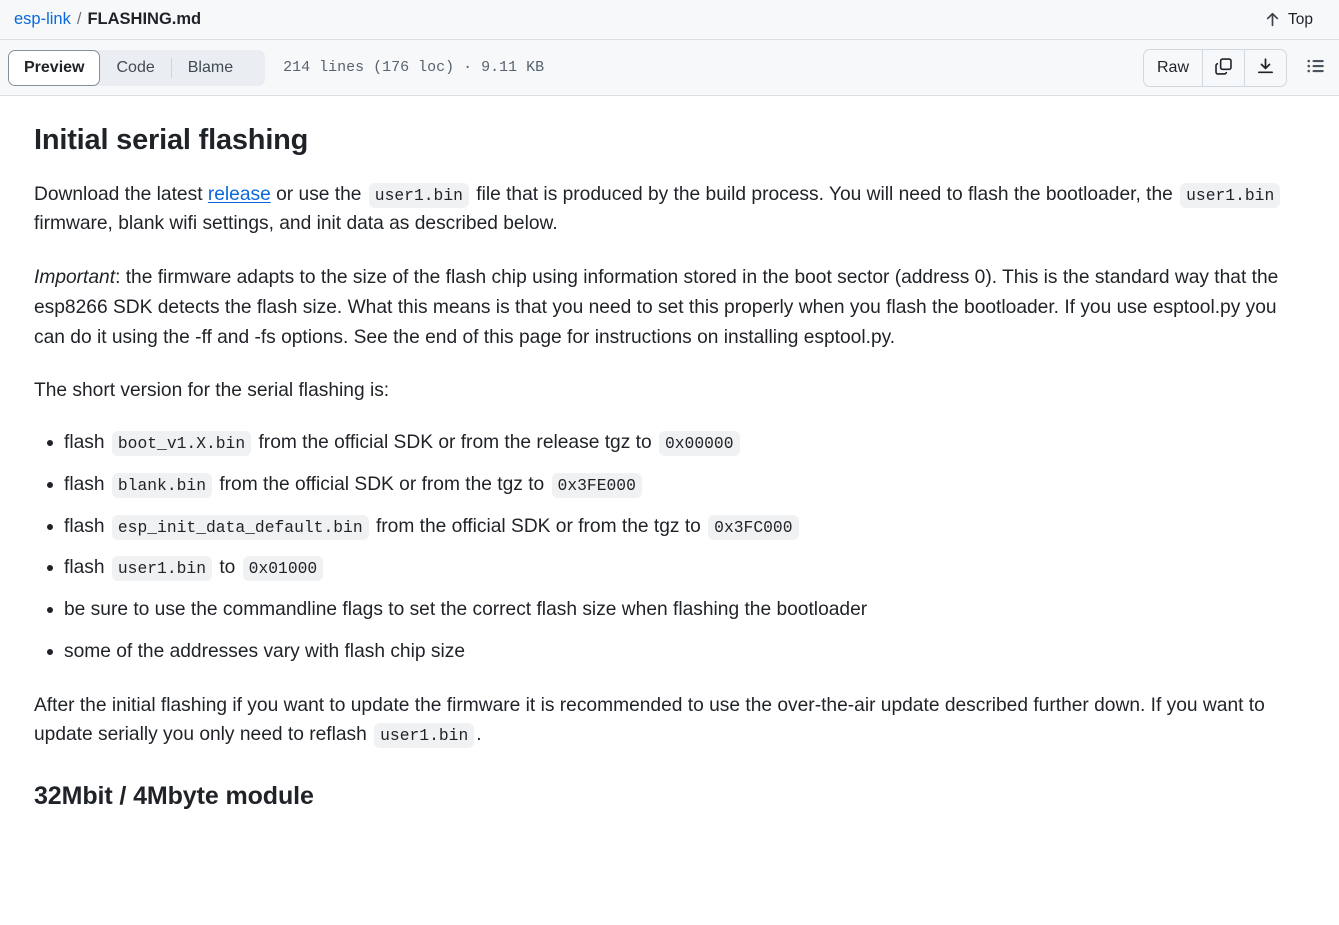 The image size is (1339, 925). Describe the element at coordinates (181, 444) in the screenshot. I see `list-item-code-1: boot_v1.X.bin` at that location.